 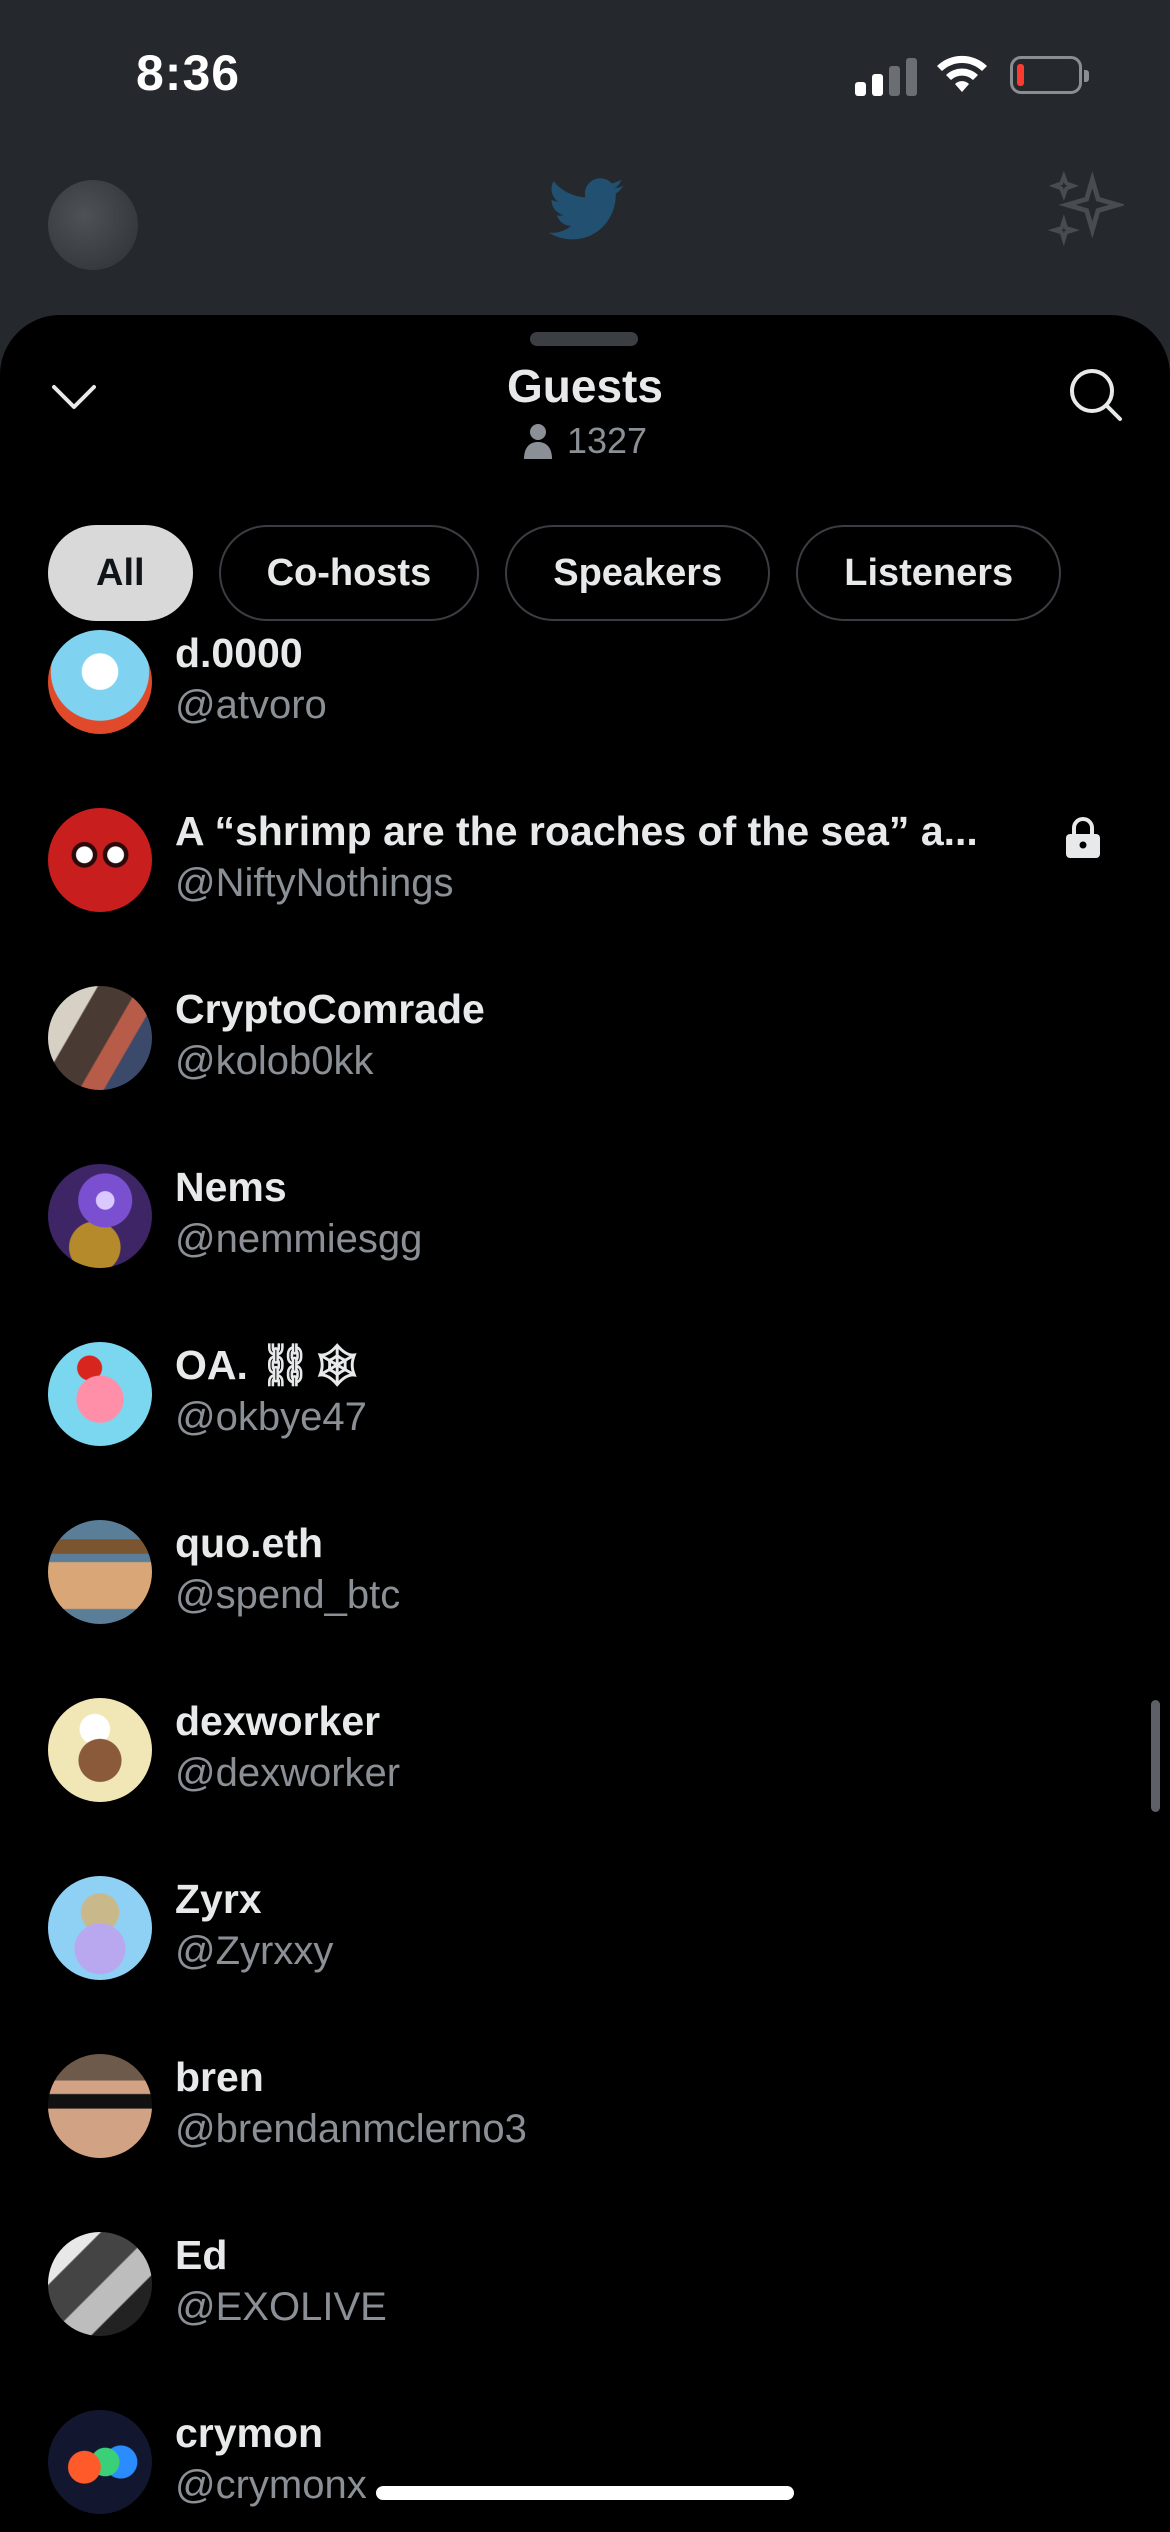 I want to click on tab-label: Speakers, so click(x=638, y=572).